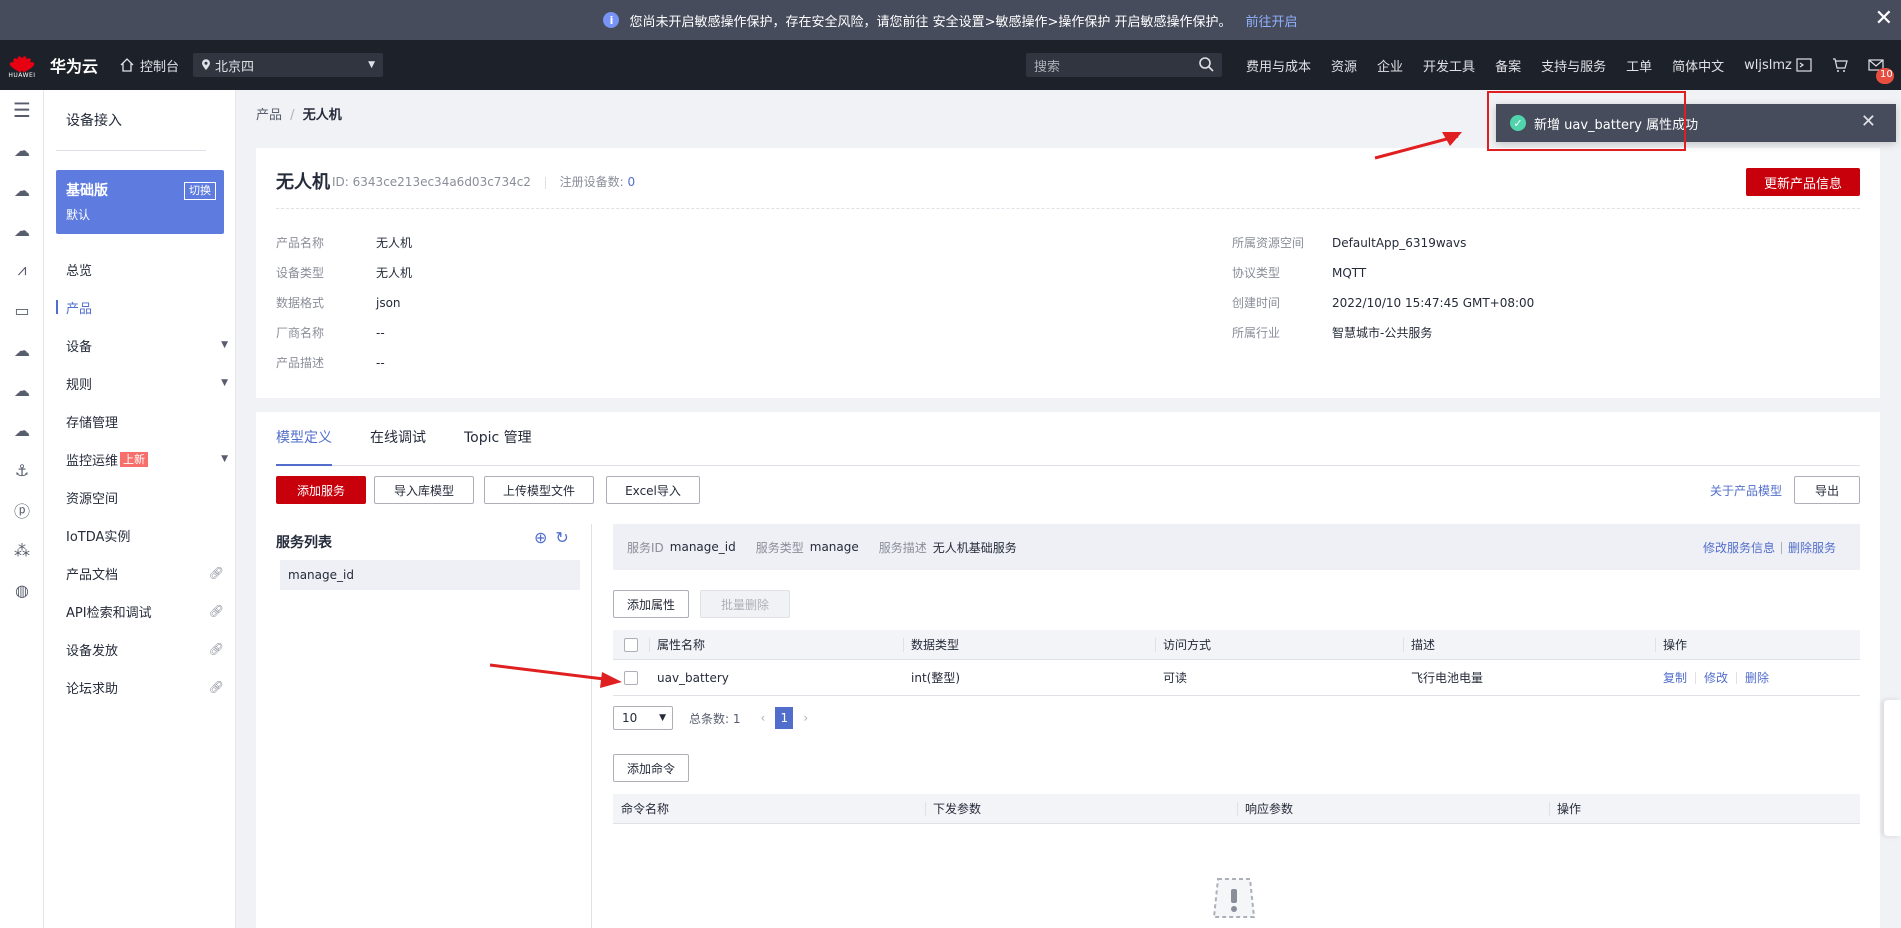  I want to click on nav-link-tickets: 工单, so click(1639, 65).